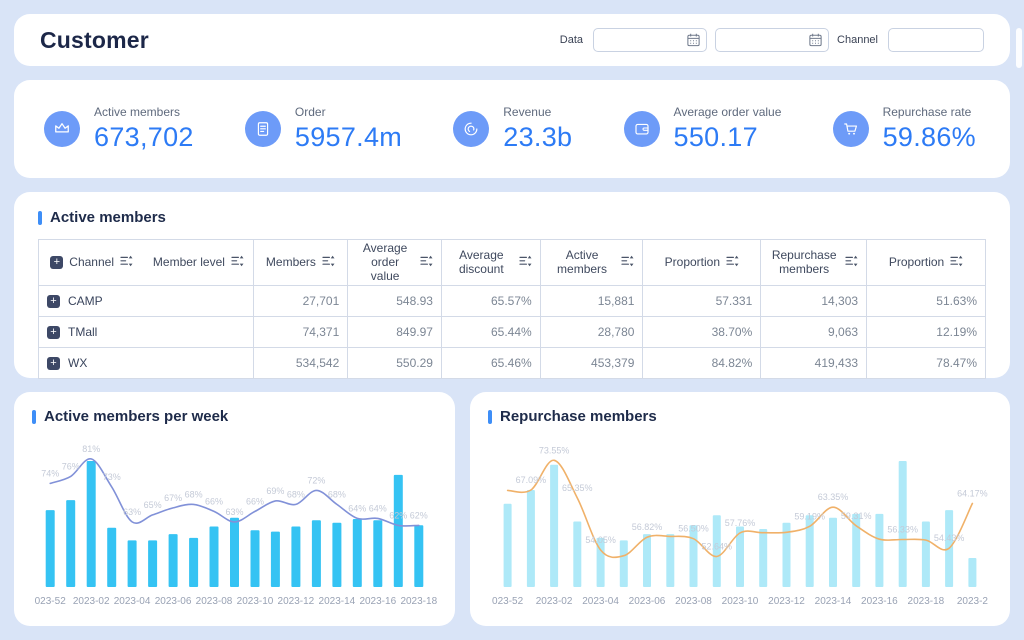  What do you see at coordinates (715, 137) in the screenshot?
I see `kpi-value: 550.17` at bounding box center [715, 137].